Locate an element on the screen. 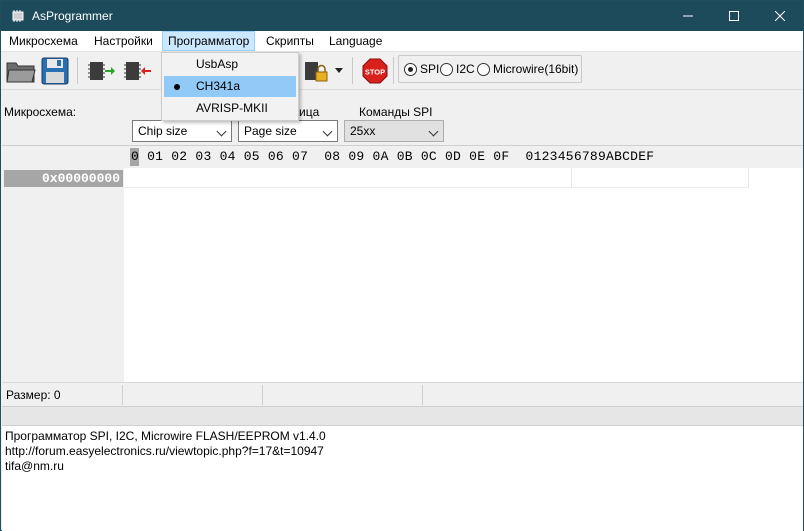 This screenshot has height=531, width=804. protocol-radio-group: SPI I2C Microwire(16bit) is located at coordinates (490, 69).